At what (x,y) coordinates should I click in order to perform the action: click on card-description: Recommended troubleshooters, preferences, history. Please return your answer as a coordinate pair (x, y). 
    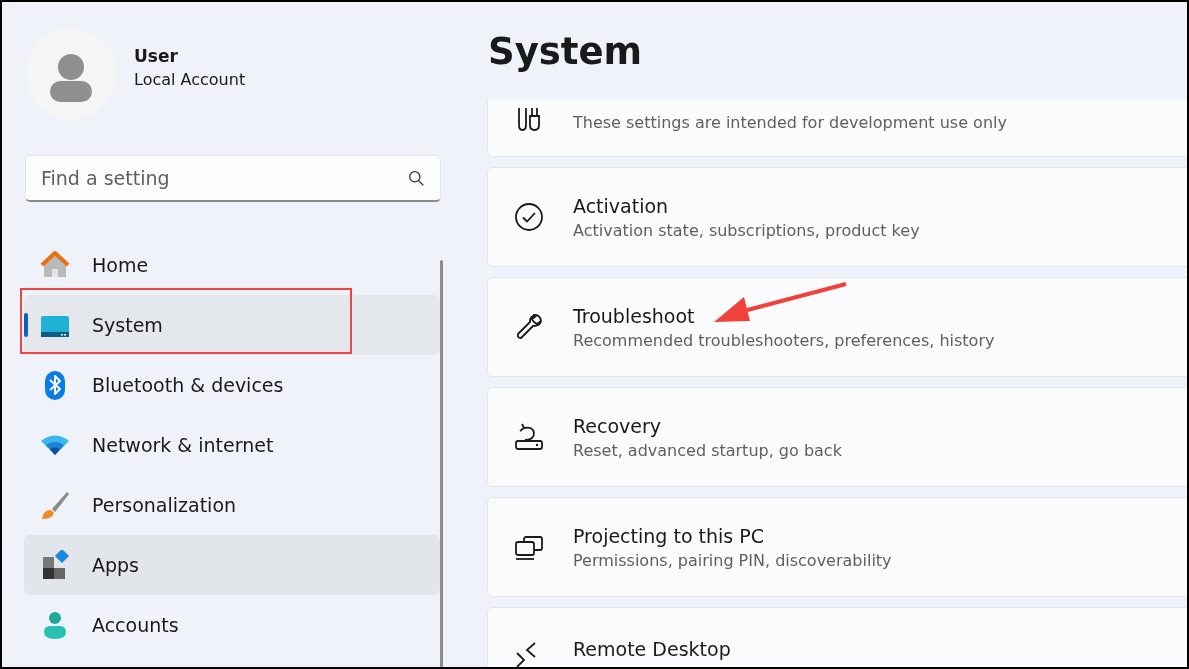
    Looking at the image, I should click on (784, 340).